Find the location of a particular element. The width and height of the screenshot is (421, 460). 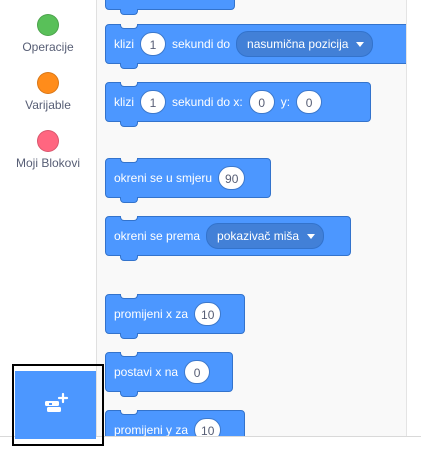

category-dot-variables is located at coordinates (48, 83).